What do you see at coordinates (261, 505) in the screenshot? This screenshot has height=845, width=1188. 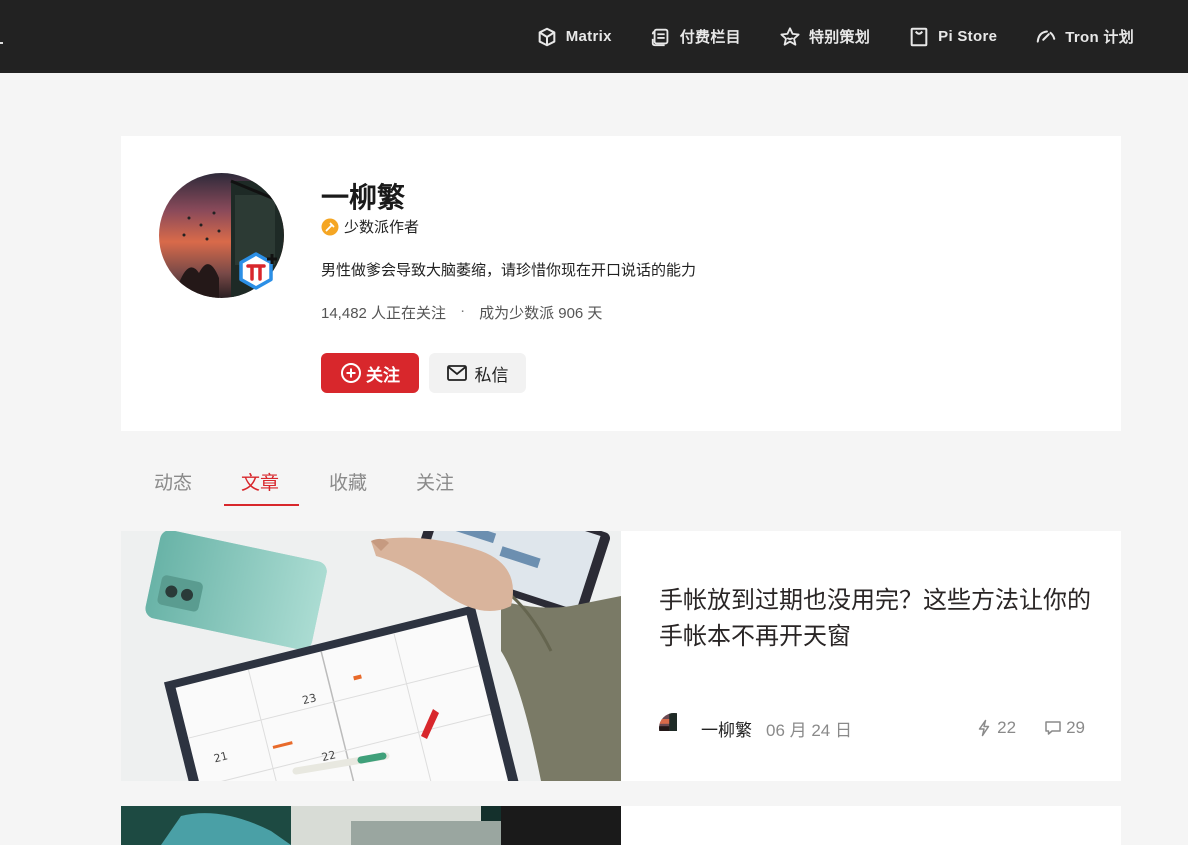 I see `active-tab-indicator` at bounding box center [261, 505].